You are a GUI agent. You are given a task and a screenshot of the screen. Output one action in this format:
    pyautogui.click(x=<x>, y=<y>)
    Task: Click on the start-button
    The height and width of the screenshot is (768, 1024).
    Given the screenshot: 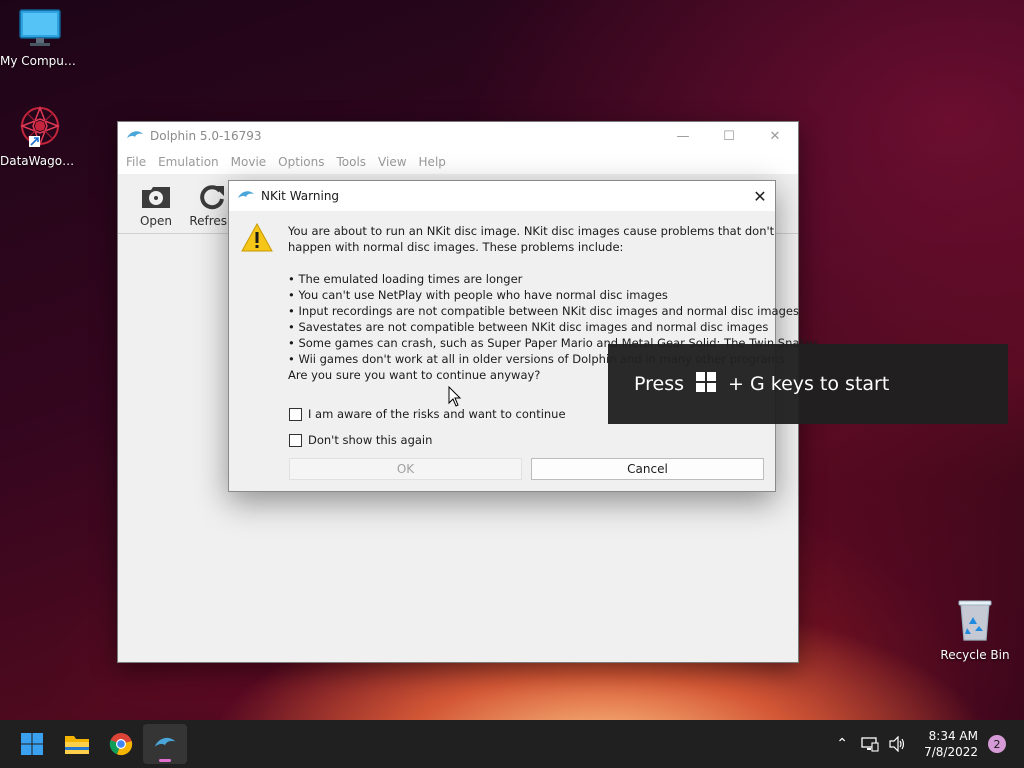 What is the action you would take?
    pyautogui.click(x=32, y=744)
    